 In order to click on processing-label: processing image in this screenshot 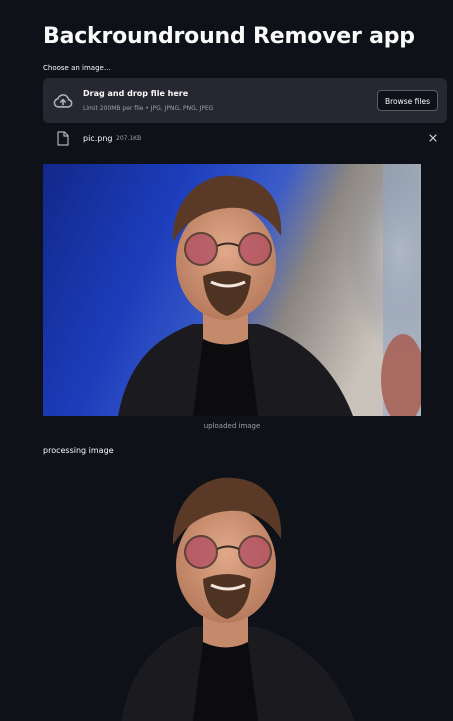, I will do `click(78, 450)`.